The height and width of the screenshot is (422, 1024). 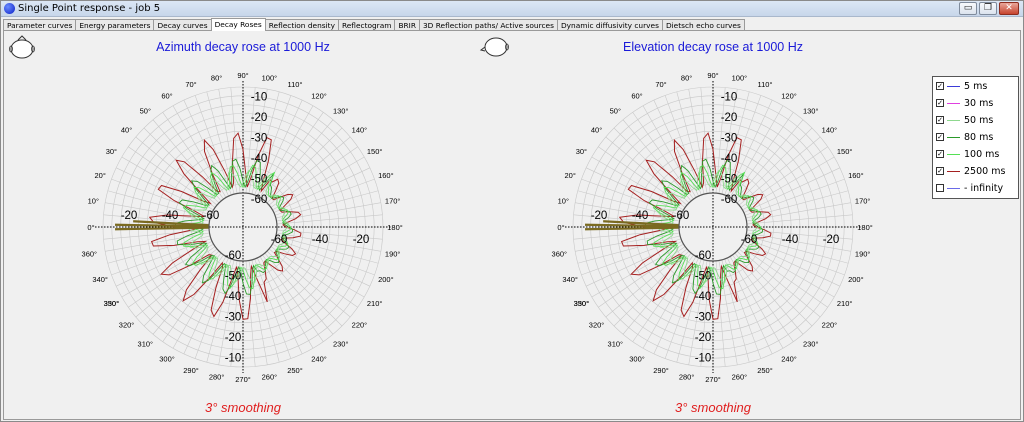 I want to click on legend-label: 100 ms, so click(x=982, y=154).